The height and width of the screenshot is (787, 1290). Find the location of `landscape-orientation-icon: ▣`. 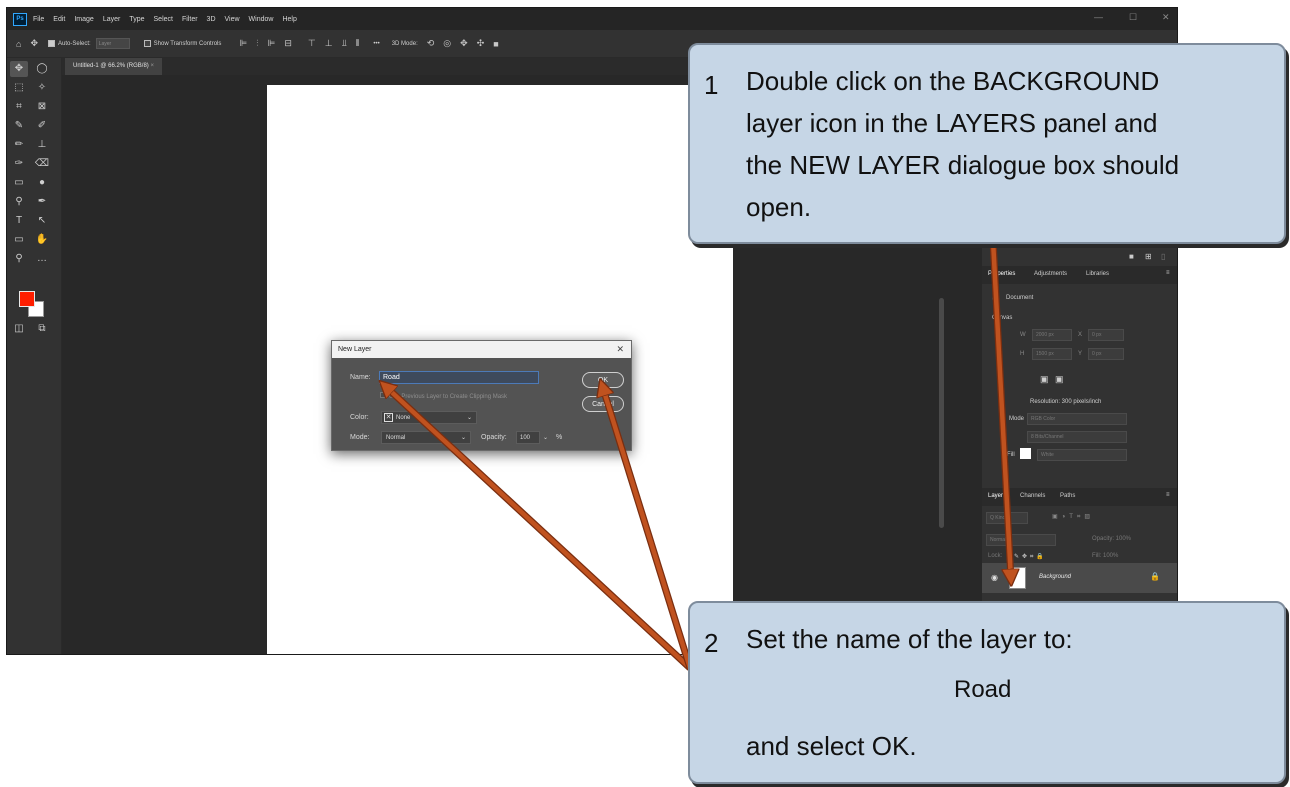

landscape-orientation-icon: ▣ is located at coordinates (1044, 379).